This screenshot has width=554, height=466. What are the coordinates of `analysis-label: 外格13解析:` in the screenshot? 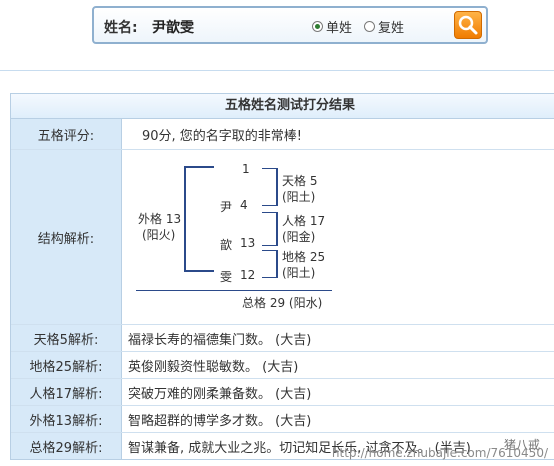 It's located at (66, 419).